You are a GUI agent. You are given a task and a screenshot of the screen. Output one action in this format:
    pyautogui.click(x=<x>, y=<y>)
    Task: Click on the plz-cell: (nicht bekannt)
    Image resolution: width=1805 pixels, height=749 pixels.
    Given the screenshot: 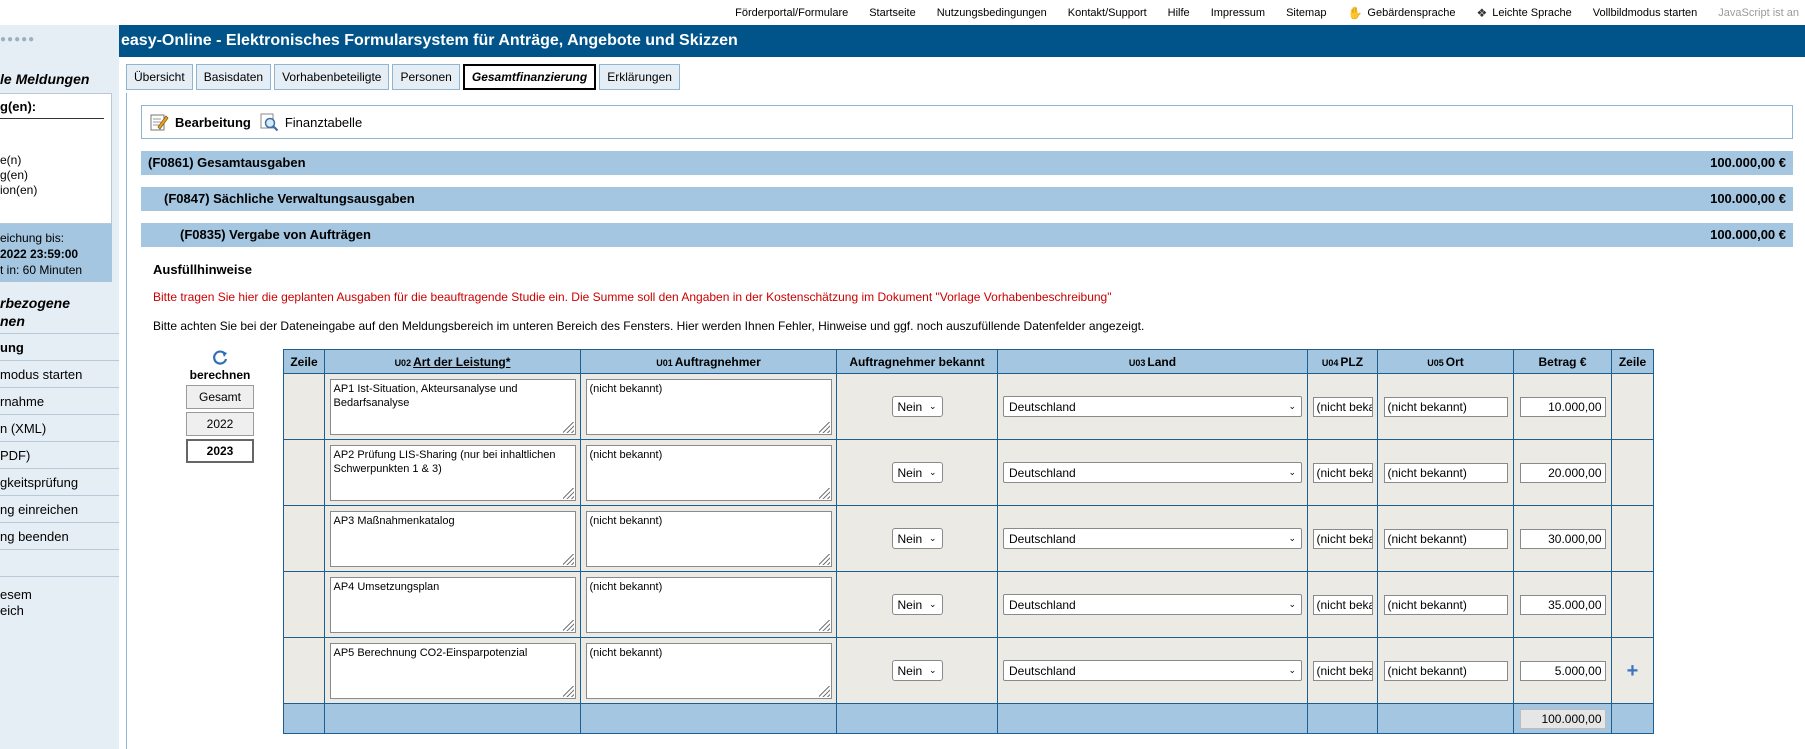 What is the action you would take?
    pyautogui.click(x=1342, y=670)
    